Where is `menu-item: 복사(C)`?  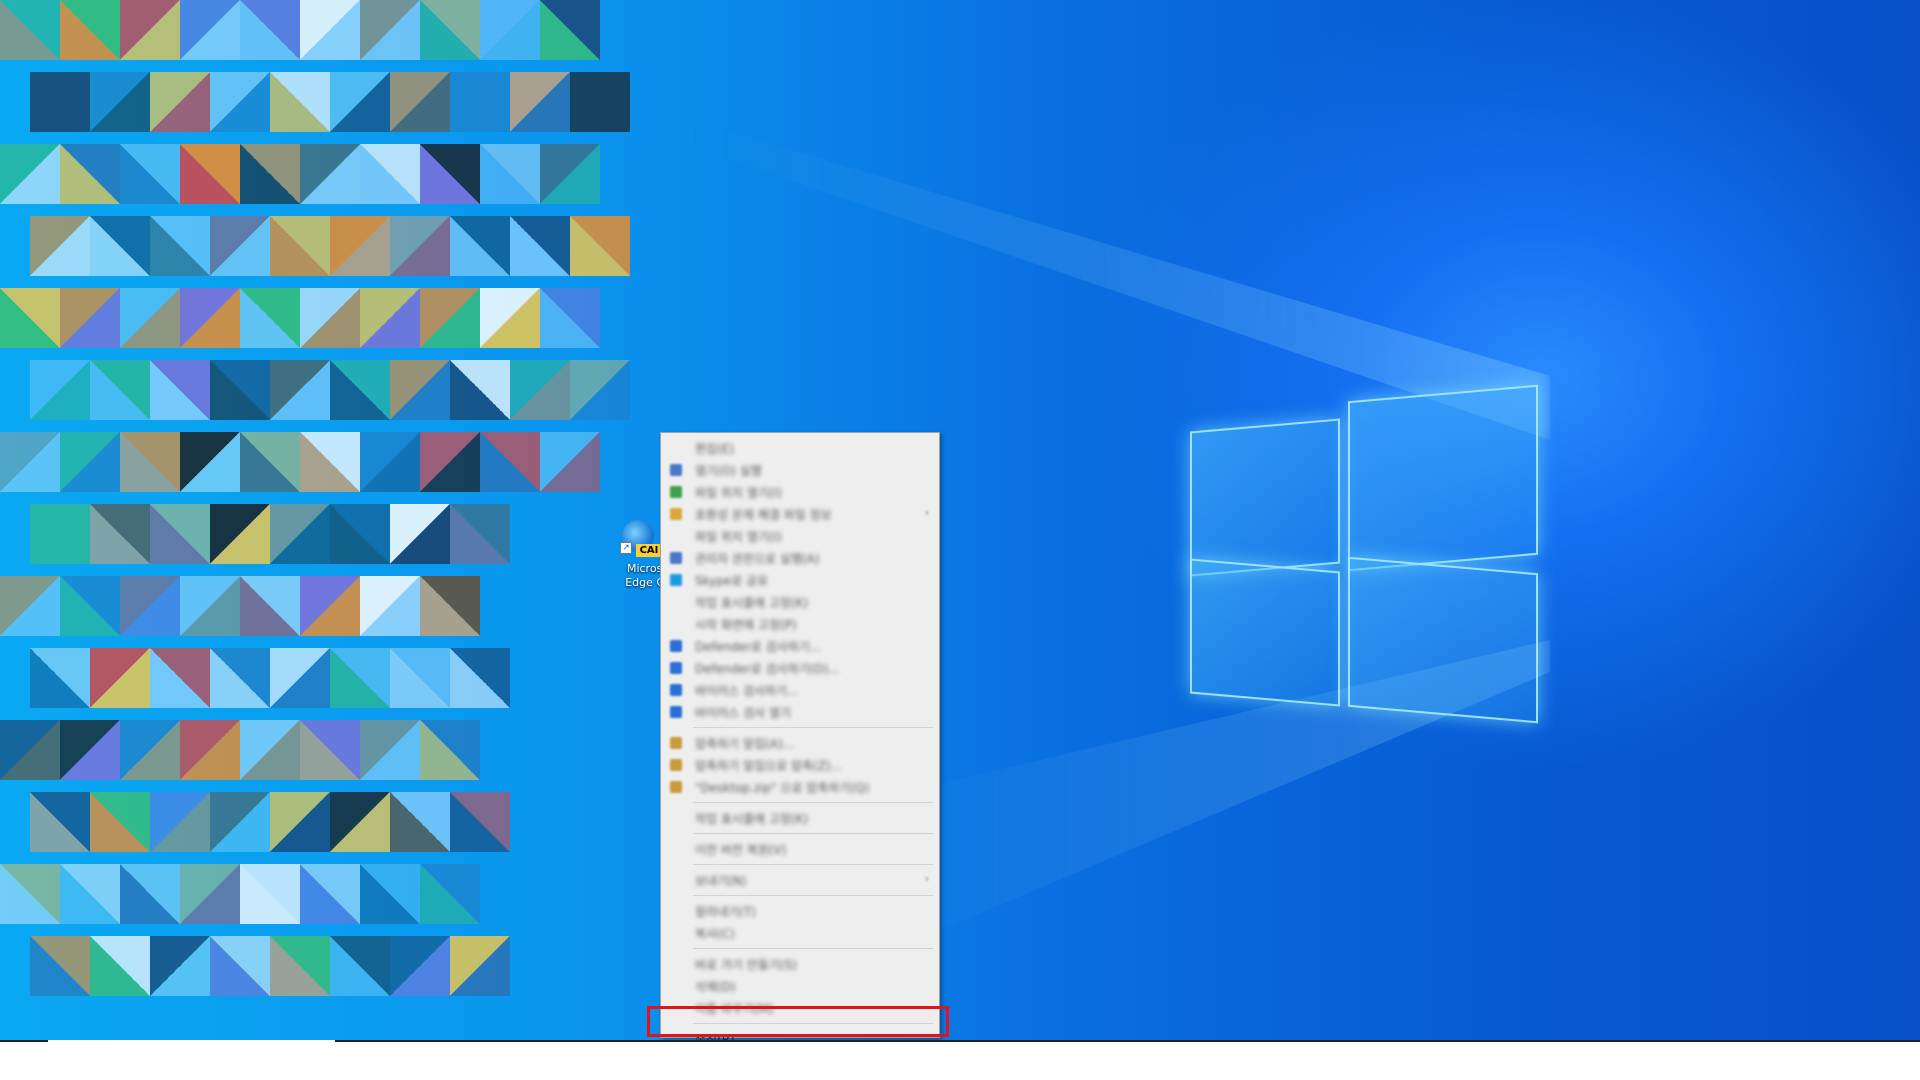
menu-item: 복사(C) is located at coordinates (800, 933).